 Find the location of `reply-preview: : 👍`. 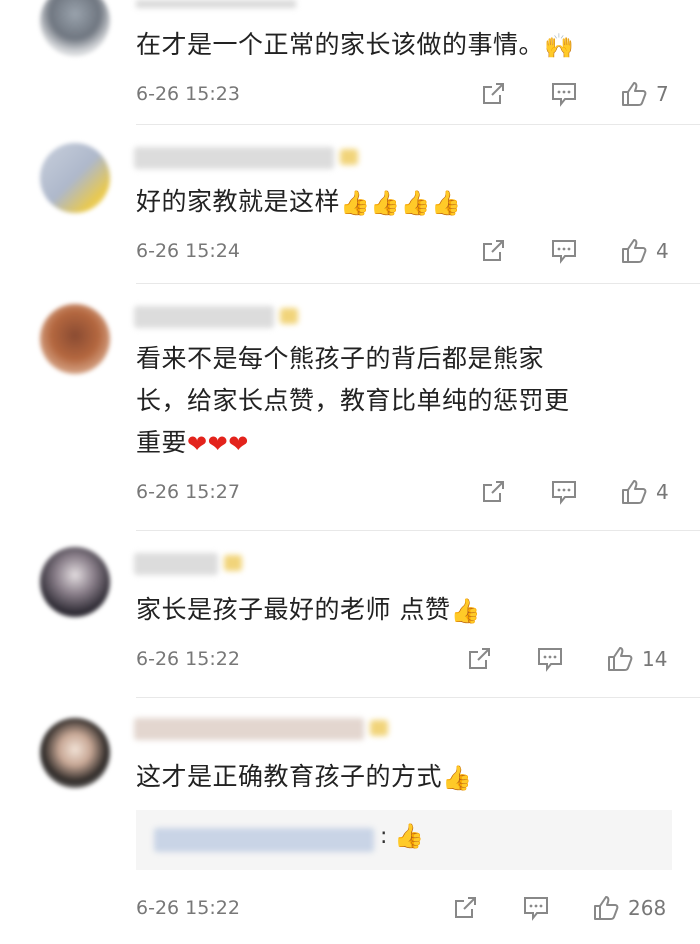

reply-preview: : 👍 is located at coordinates (404, 840).